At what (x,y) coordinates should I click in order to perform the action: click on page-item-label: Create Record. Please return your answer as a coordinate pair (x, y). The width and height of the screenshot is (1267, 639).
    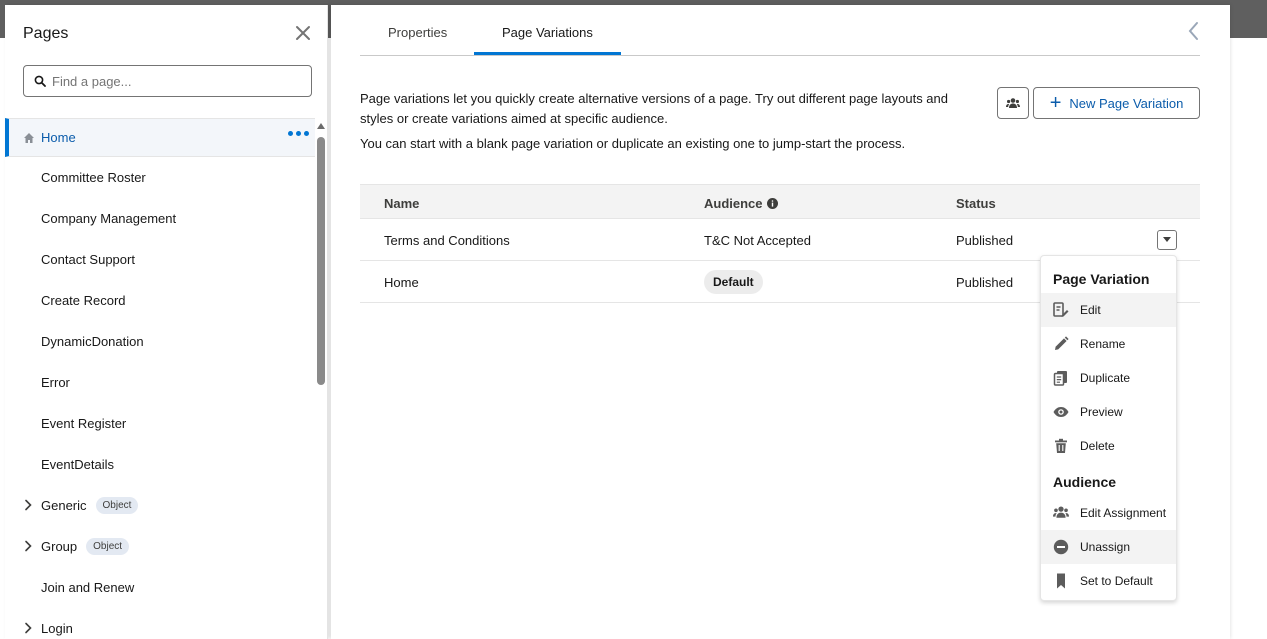
    Looking at the image, I should click on (83, 300).